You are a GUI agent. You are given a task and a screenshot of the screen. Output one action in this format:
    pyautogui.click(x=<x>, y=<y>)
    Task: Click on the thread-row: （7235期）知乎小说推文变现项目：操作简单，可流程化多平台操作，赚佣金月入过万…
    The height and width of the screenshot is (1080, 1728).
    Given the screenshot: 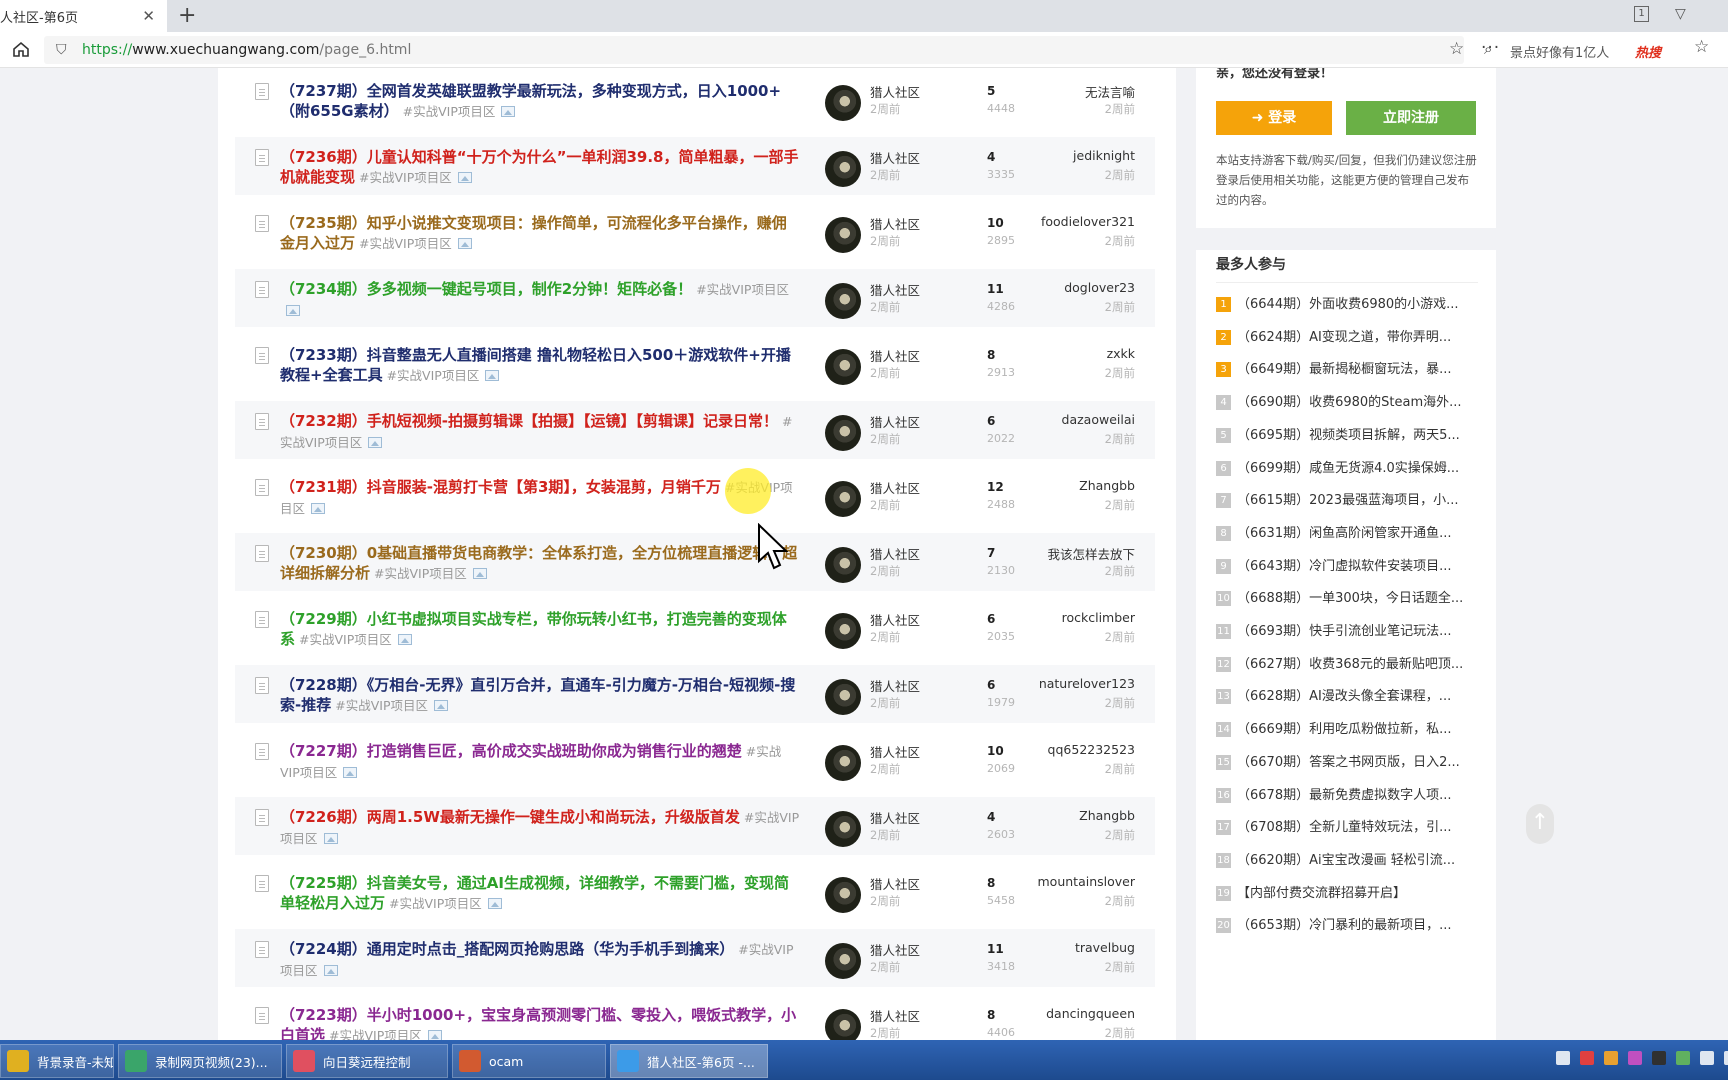 What is the action you would take?
    pyautogui.click(x=695, y=232)
    